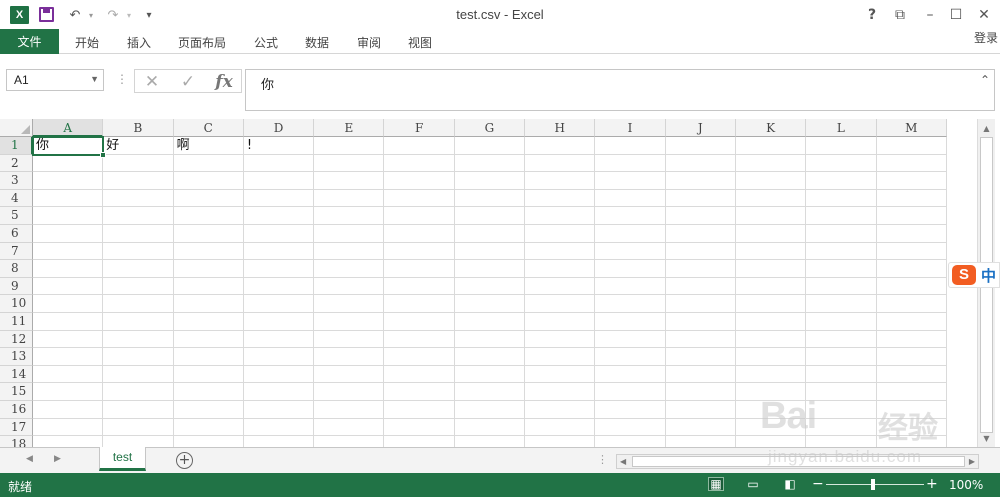 This screenshot has width=1000, height=497. I want to click on cell-e15, so click(349, 392).